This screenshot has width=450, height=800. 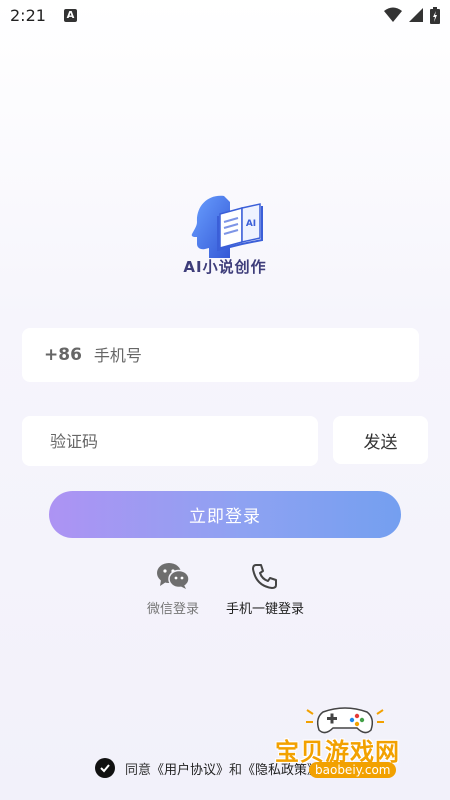 I want to click on check-icon, so click(x=105, y=768).